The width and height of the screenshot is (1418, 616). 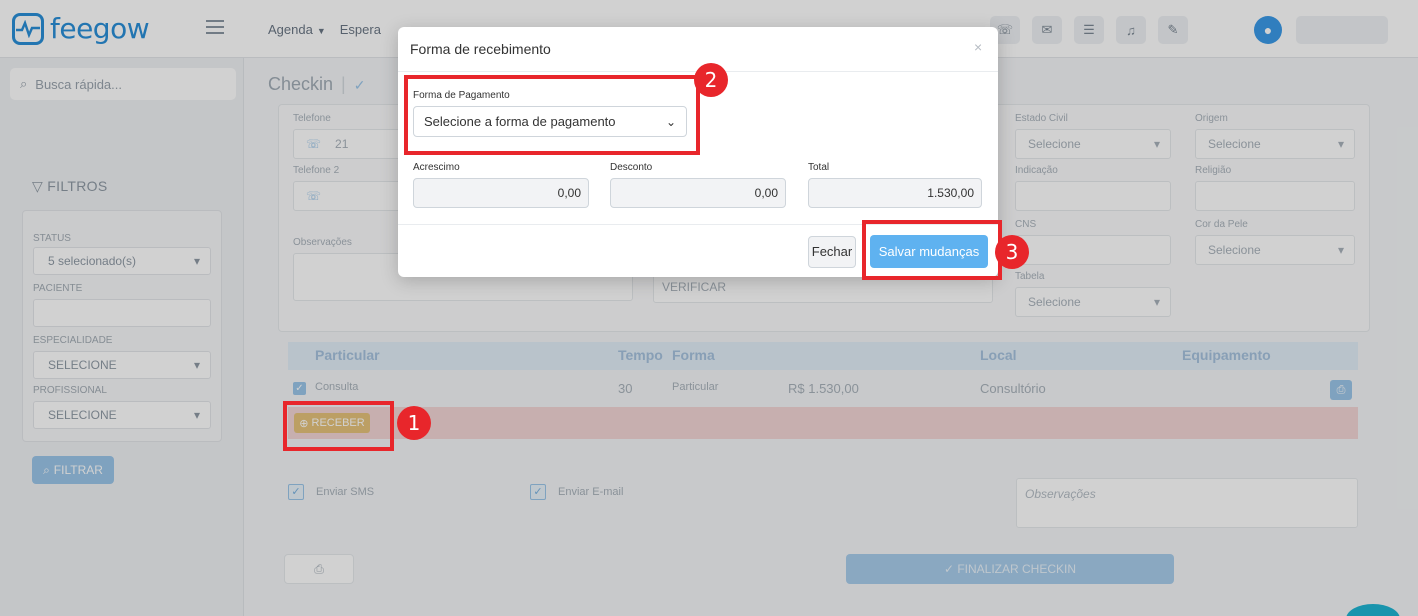 I want to click on desconto-input: 0,00, so click(x=698, y=193).